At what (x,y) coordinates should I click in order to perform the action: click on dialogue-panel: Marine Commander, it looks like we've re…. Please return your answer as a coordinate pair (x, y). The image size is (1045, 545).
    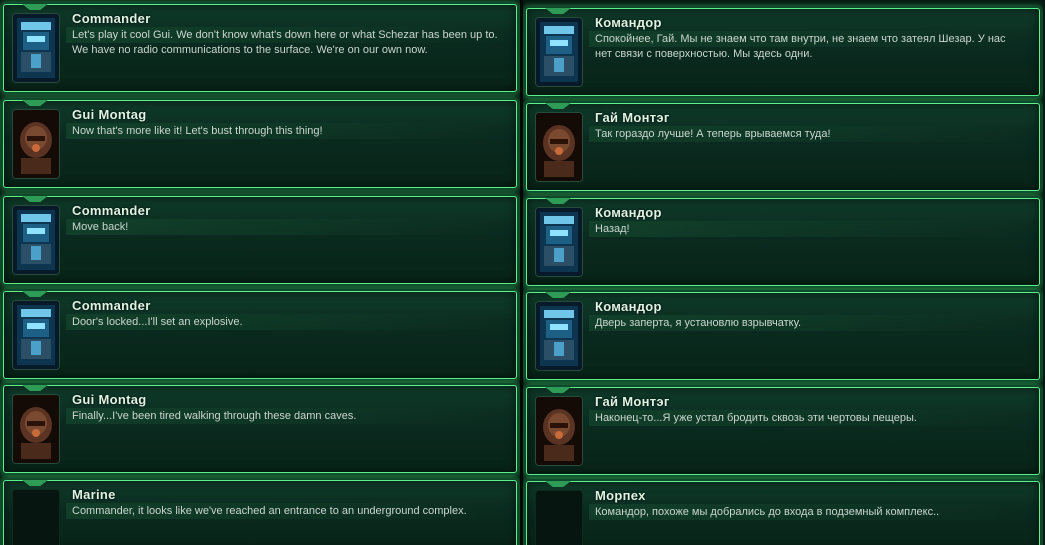
    Looking at the image, I should click on (260, 512).